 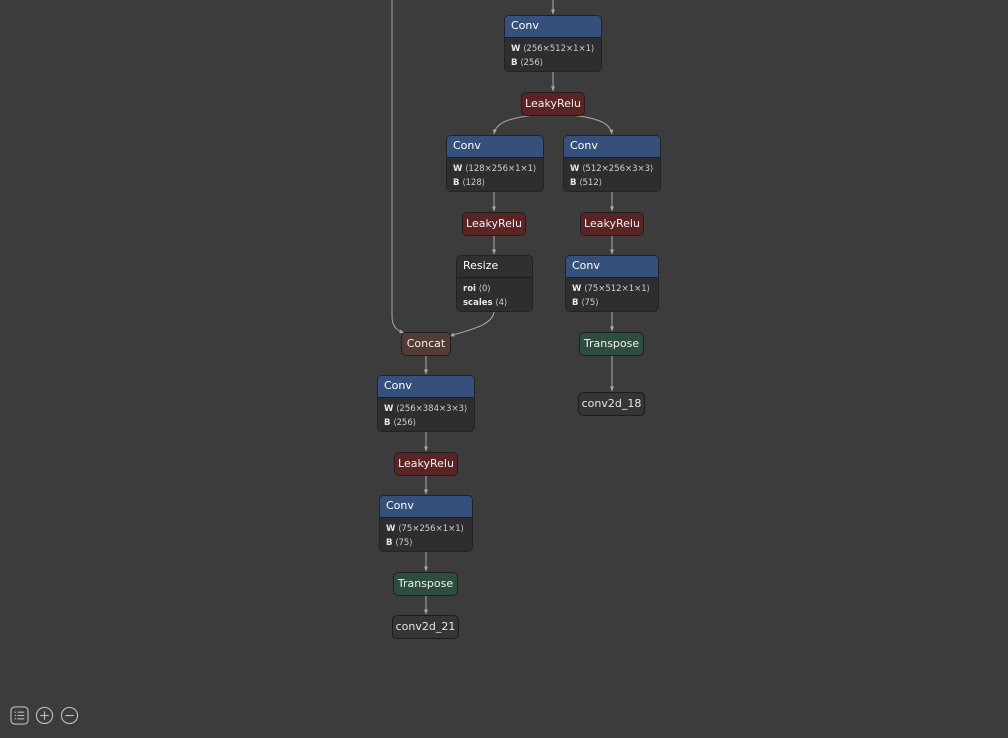 What do you see at coordinates (484, 289) in the screenshot?
I see `roi-value: ⟨0⟩` at bounding box center [484, 289].